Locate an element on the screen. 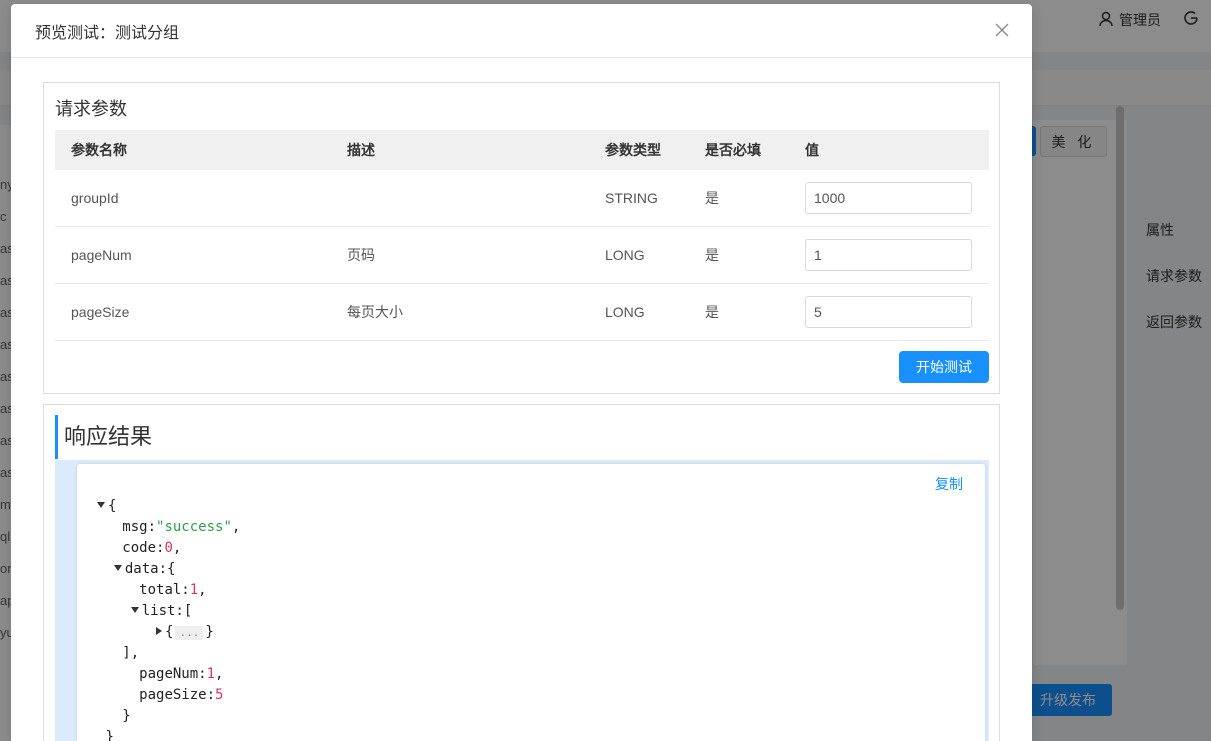 The image size is (1211, 741). param-name: groupId is located at coordinates (95, 198).